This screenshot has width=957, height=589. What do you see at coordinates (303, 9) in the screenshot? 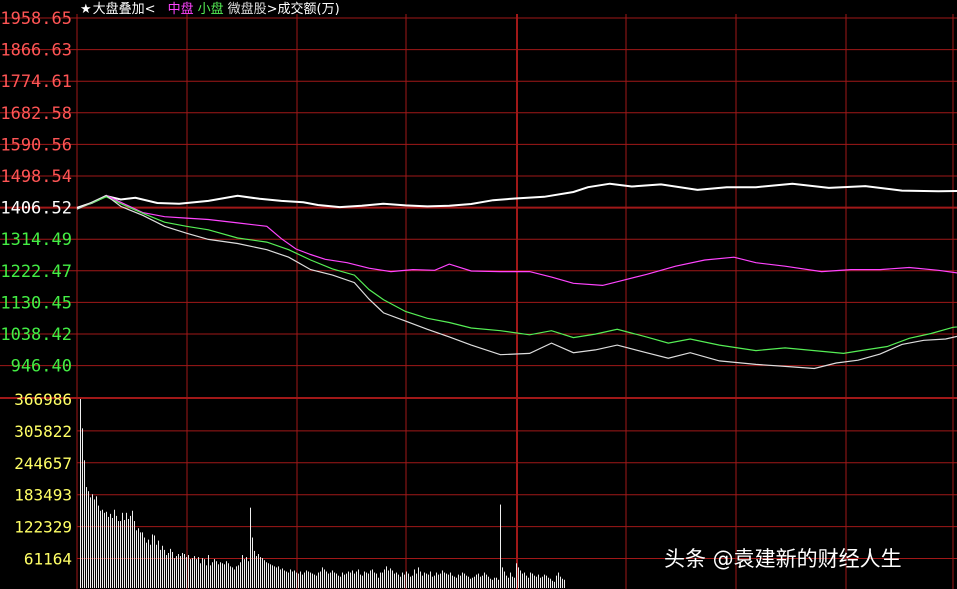
I see `header-volume-label: >成交额(万)` at bounding box center [303, 9].